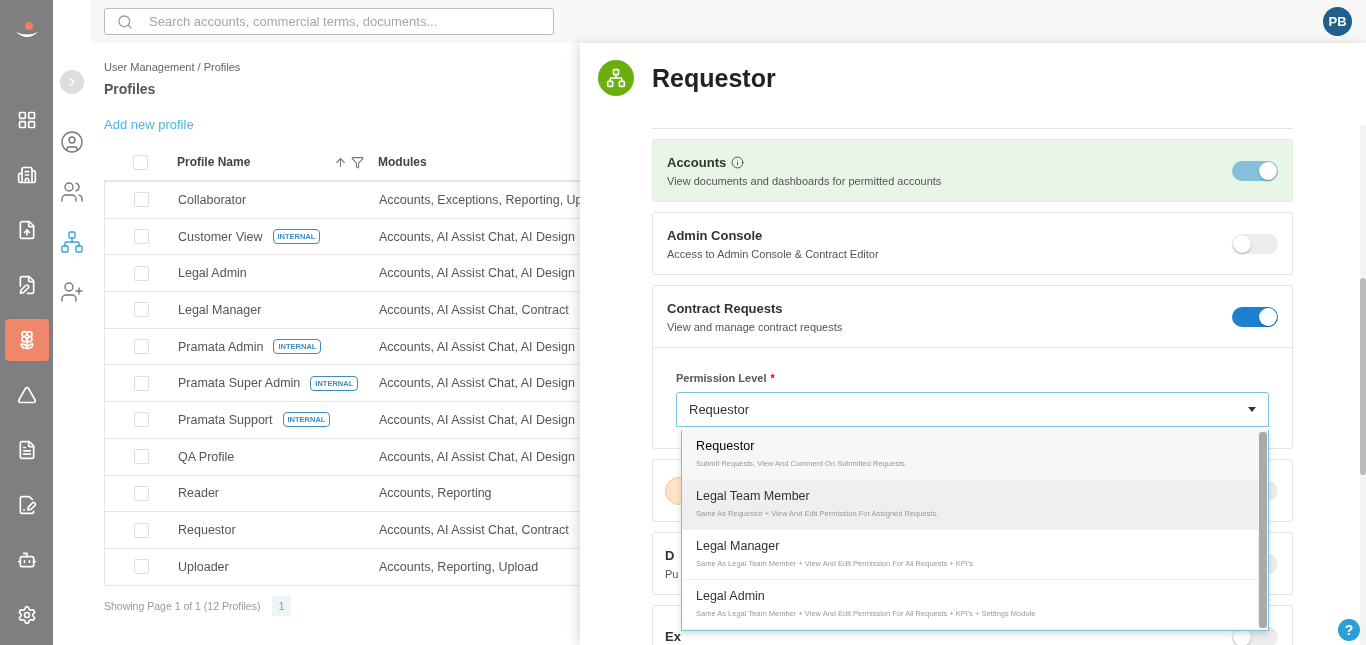  I want to click on user-group-icon, so click(71, 192).